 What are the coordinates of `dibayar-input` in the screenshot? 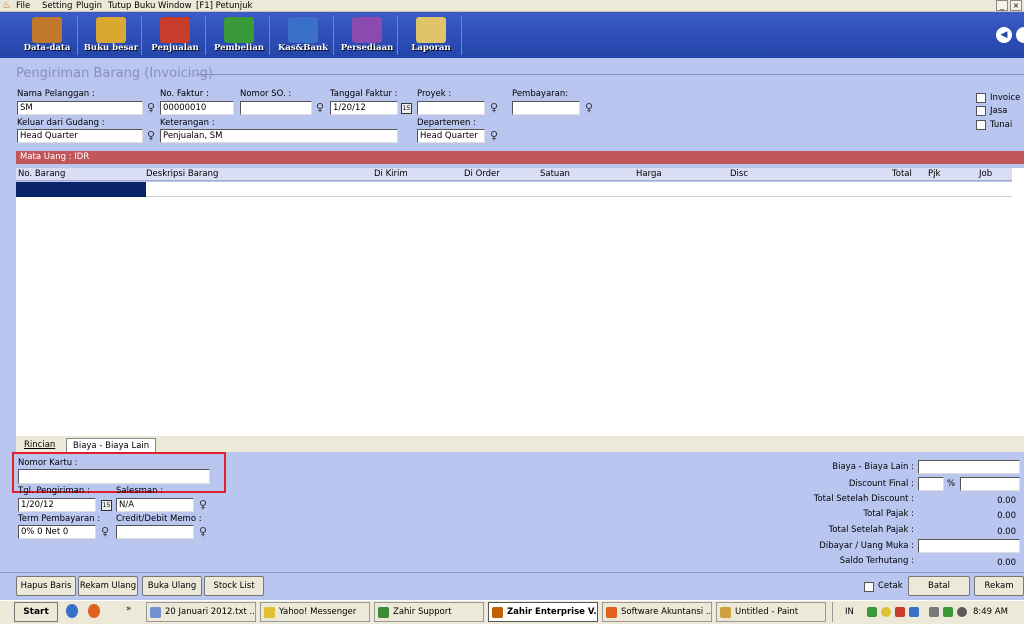 It's located at (969, 546).